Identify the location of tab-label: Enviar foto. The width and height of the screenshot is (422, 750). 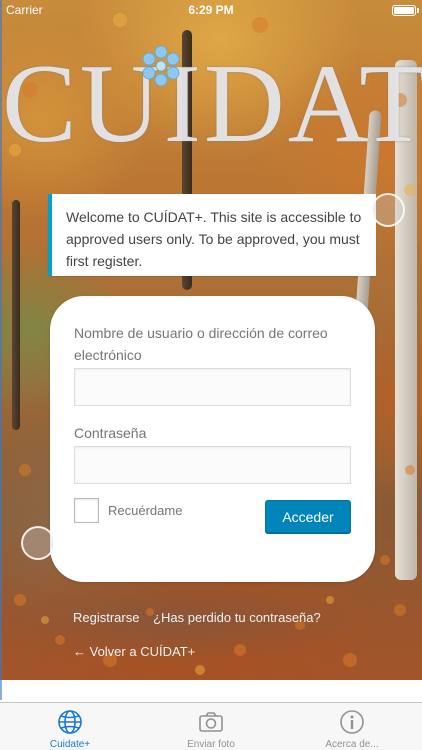
(211, 744).